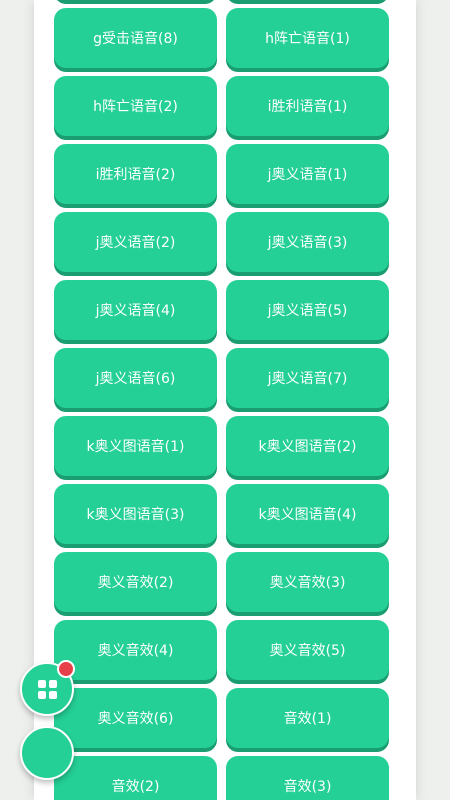 This screenshot has width=450, height=800. What do you see at coordinates (307, 378) in the screenshot?
I see `sound-button: j奥义语音(7)` at bounding box center [307, 378].